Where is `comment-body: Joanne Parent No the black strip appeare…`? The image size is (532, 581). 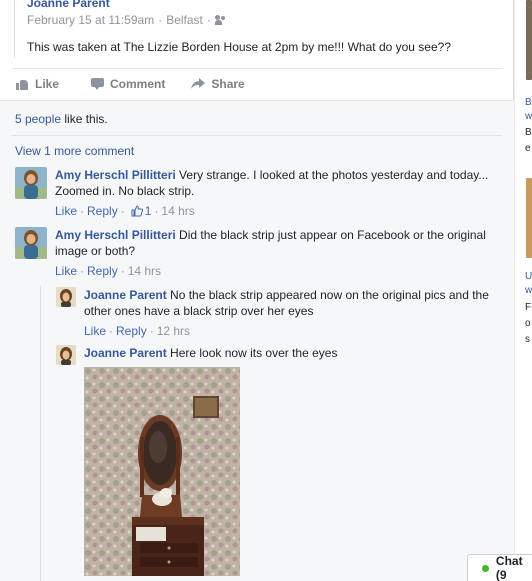 comment-body: Joanne Parent No the black strip appeare… is located at coordinates (290, 313).